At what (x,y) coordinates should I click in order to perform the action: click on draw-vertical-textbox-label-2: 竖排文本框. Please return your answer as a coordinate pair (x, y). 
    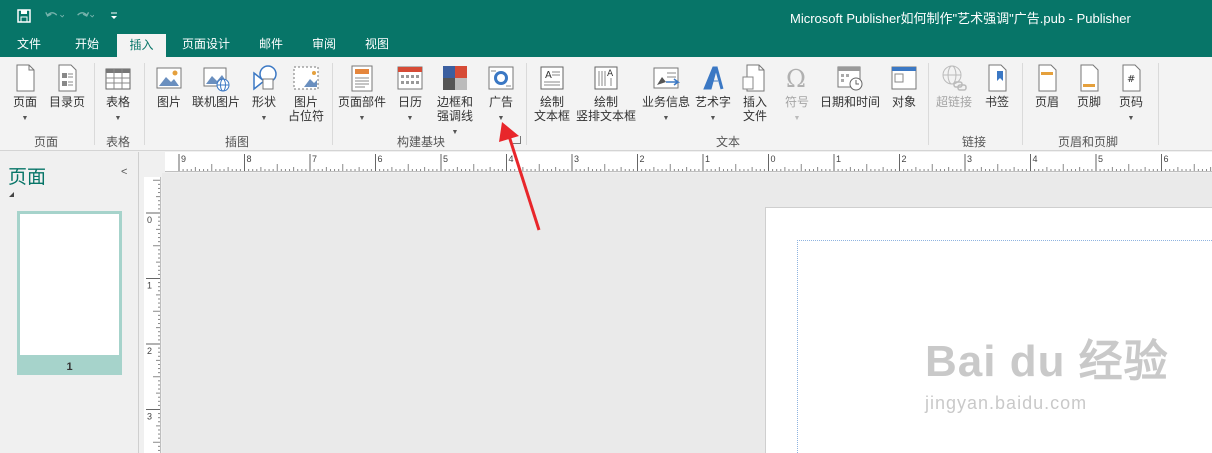
    Looking at the image, I should click on (606, 116).